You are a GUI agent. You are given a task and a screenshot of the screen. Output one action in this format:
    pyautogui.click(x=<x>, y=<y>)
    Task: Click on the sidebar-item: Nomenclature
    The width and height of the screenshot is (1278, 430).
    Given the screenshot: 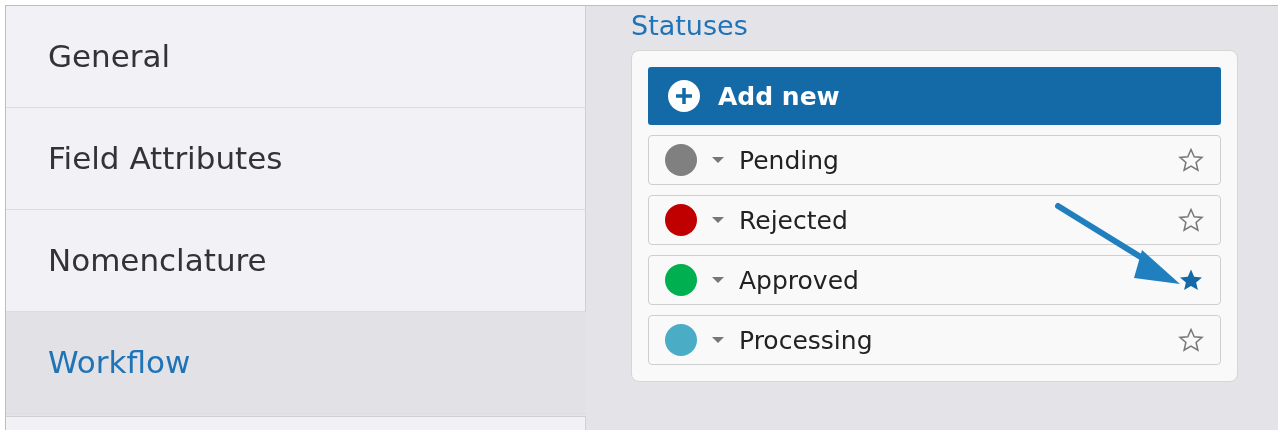 What is the action you would take?
    pyautogui.click(x=296, y=261)
    